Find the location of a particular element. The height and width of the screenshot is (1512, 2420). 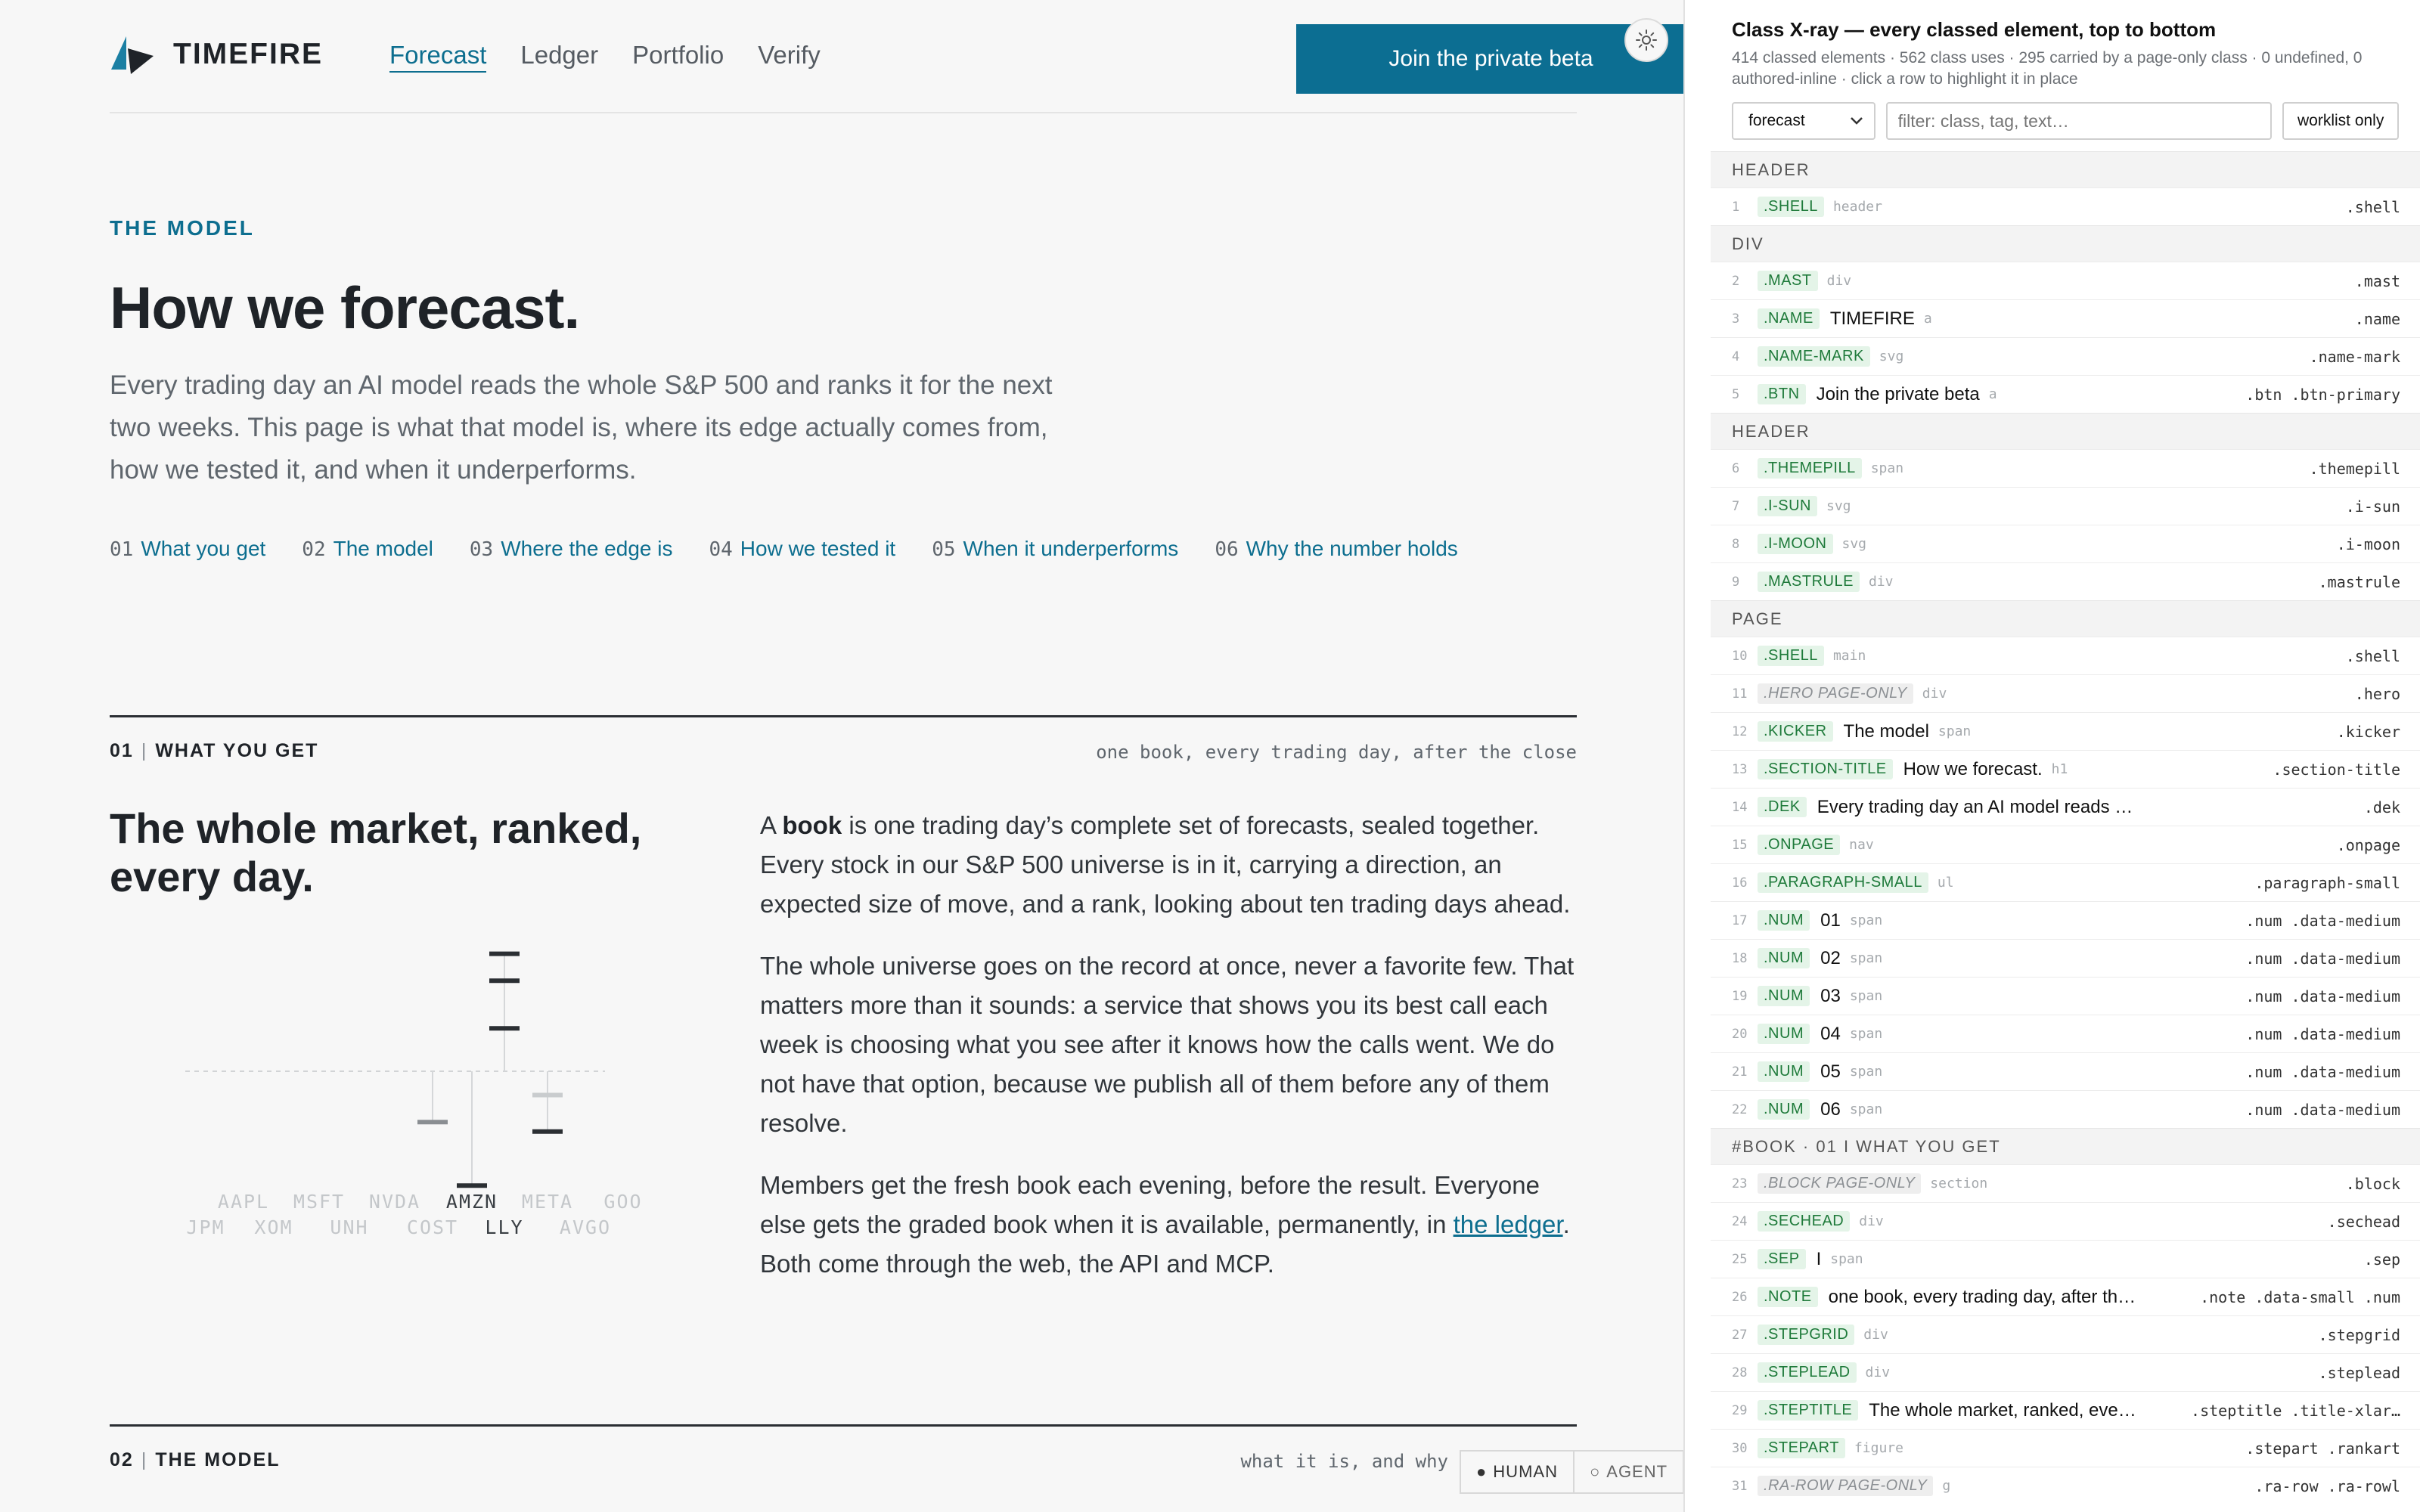

worklist-toggle-button: worklist only is located at coordinates (2340, 121).